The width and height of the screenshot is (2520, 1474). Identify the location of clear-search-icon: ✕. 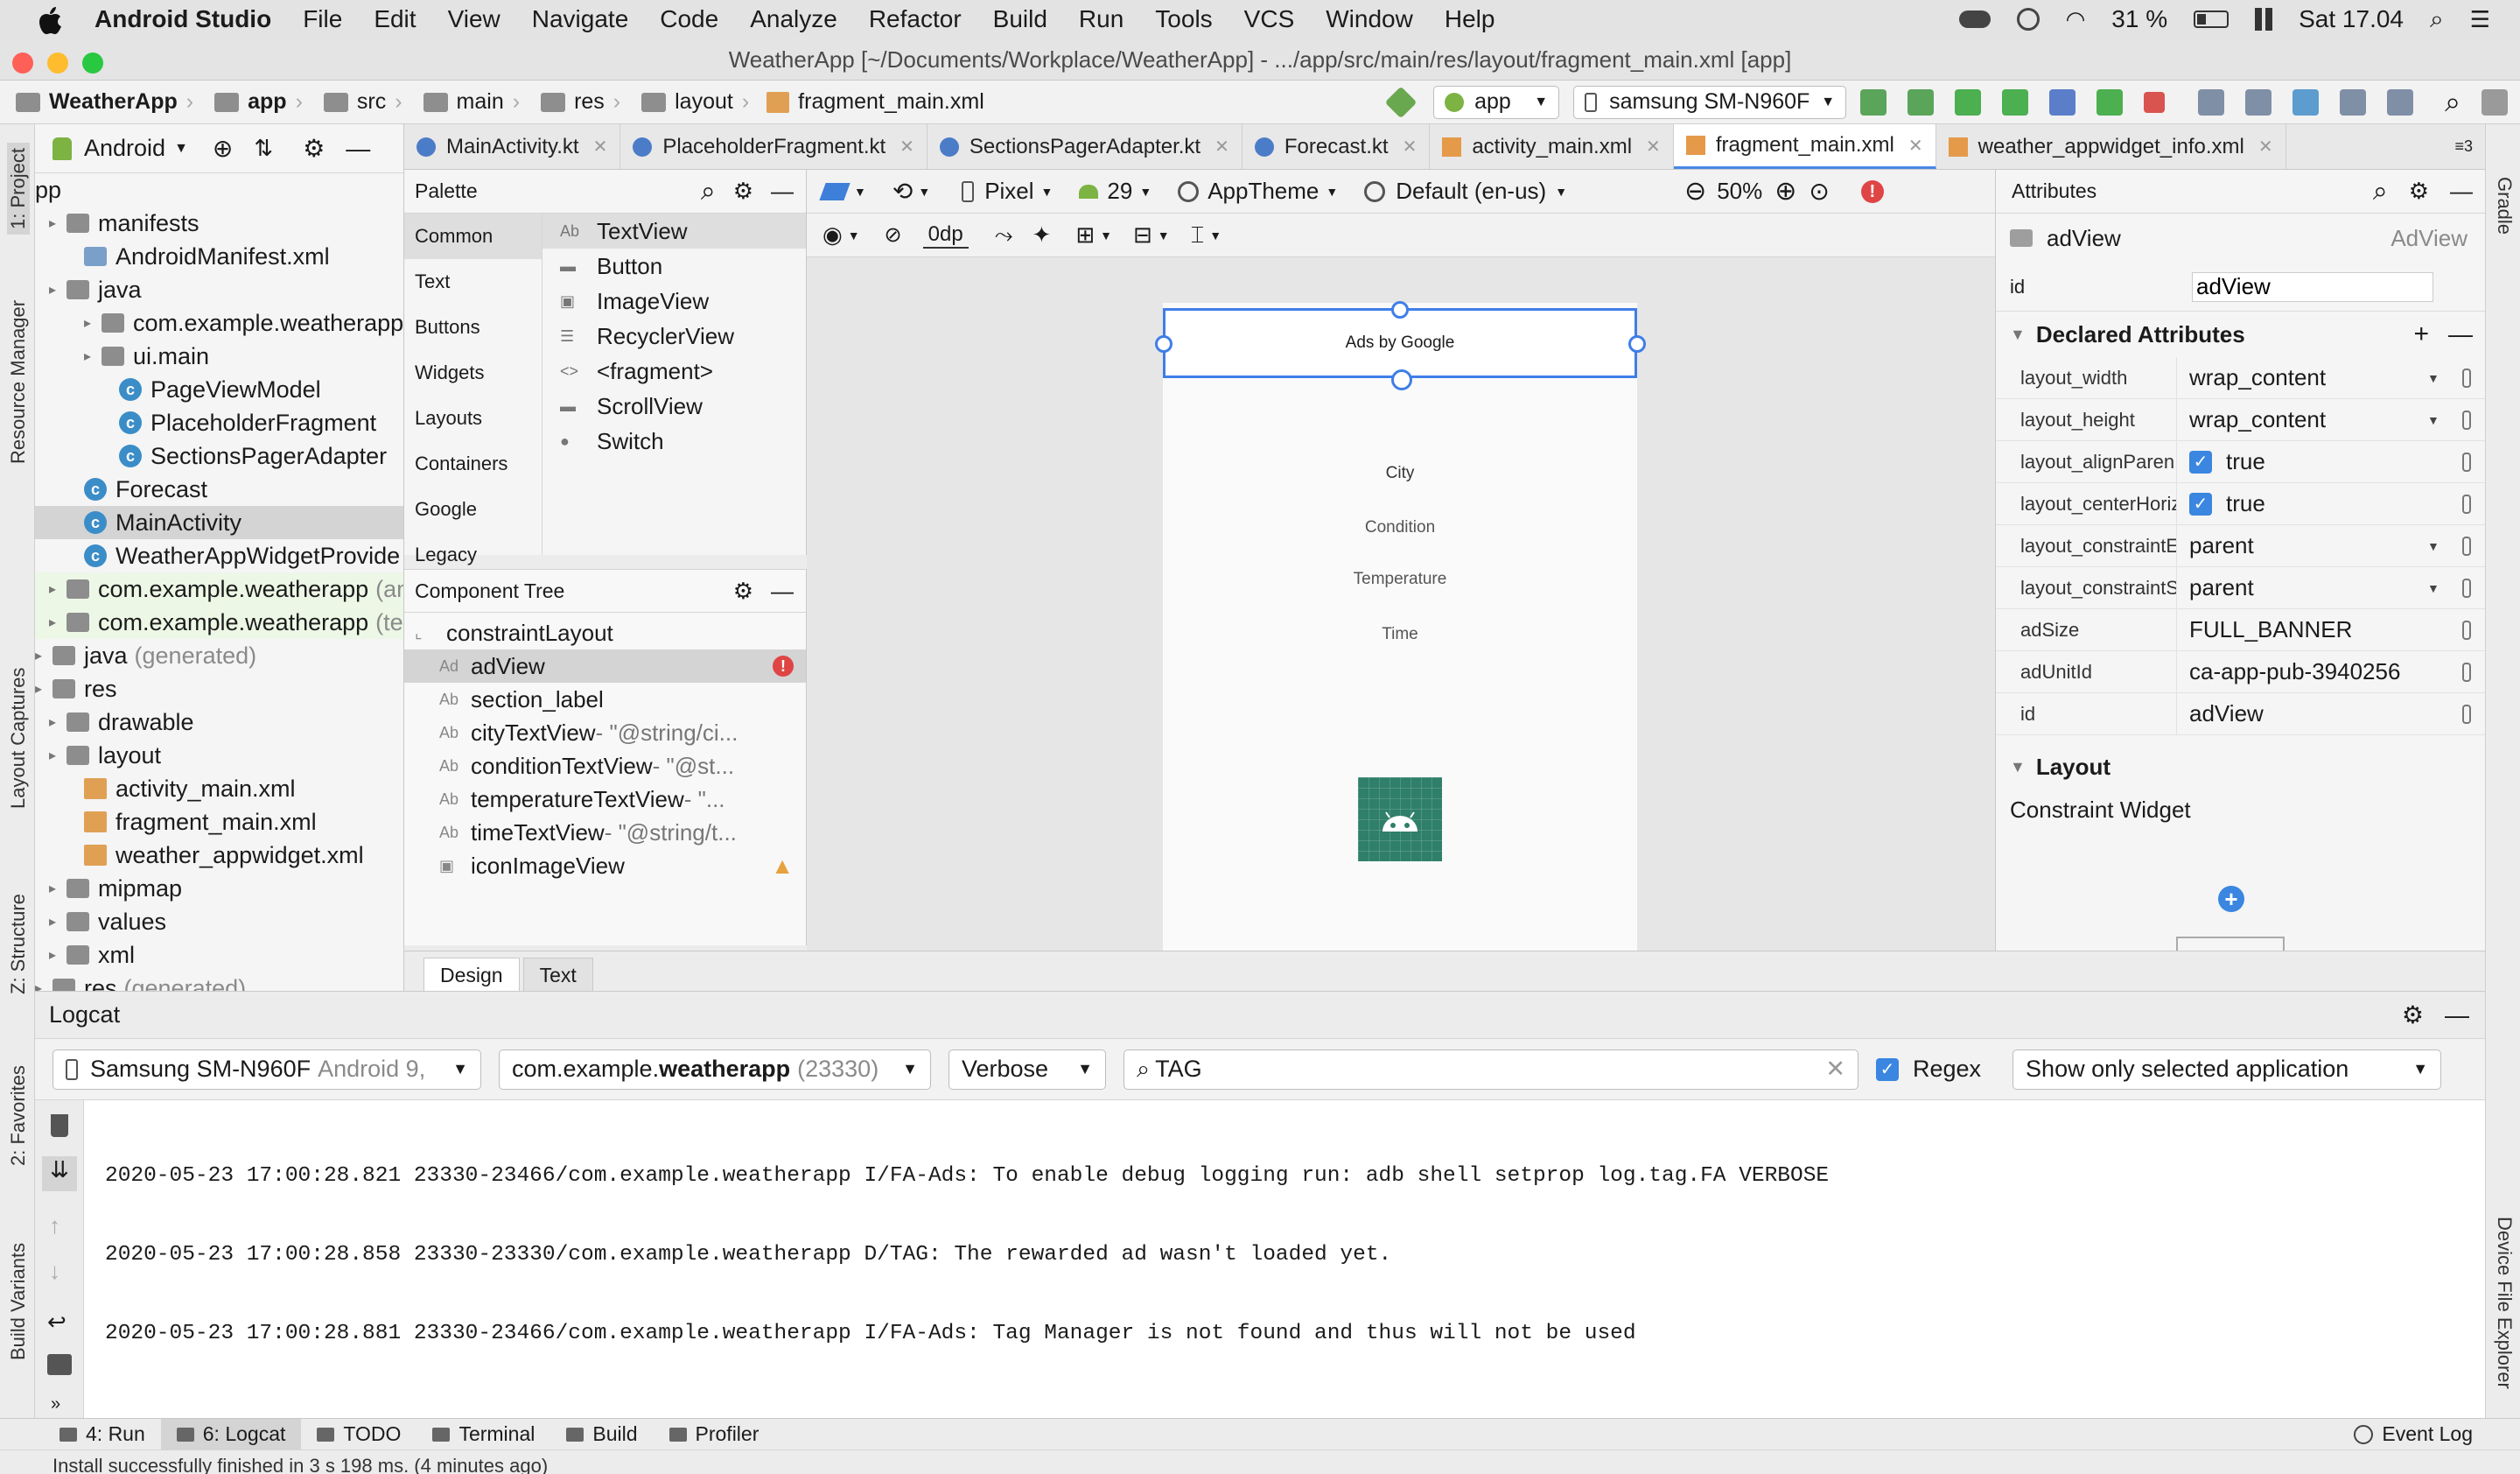
(1835, 1069).